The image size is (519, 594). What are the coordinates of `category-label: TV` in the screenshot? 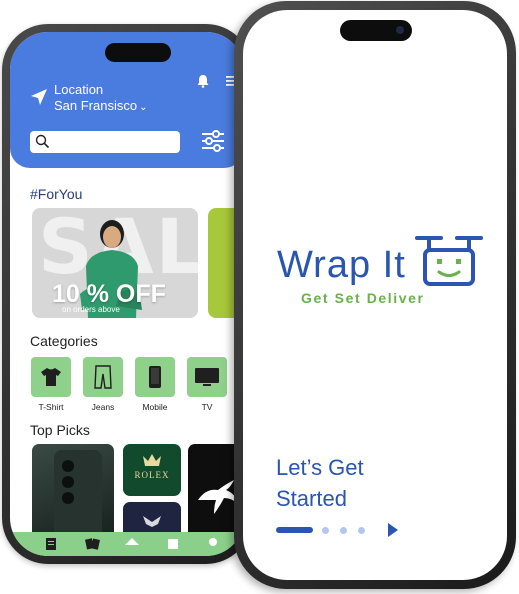 It's located at (207, 407).